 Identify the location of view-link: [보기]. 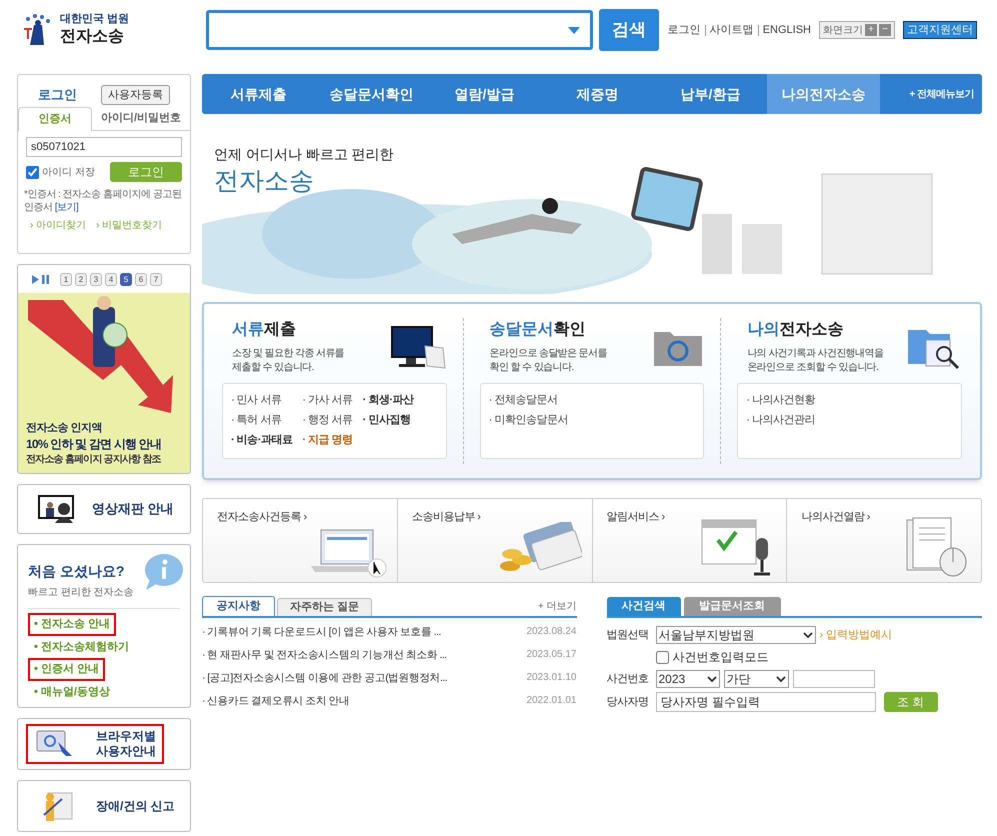
(66, 207).